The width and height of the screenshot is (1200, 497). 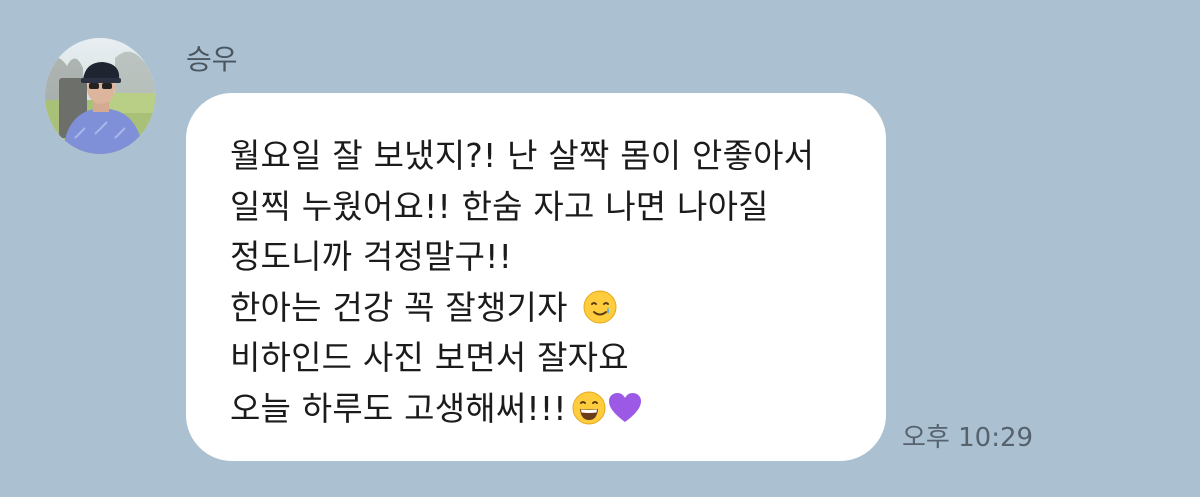 What do you see at coordinates (624, 407) in the screenshot?
I see `purple-heart-icon` at bounding box center [624, 407].